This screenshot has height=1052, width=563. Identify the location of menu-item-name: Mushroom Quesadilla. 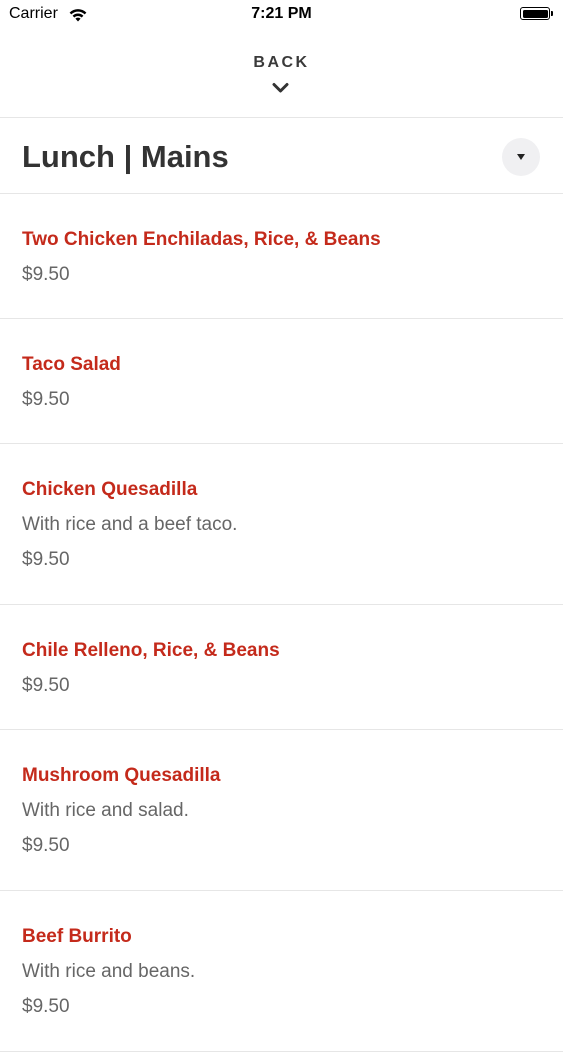
(121, 775).